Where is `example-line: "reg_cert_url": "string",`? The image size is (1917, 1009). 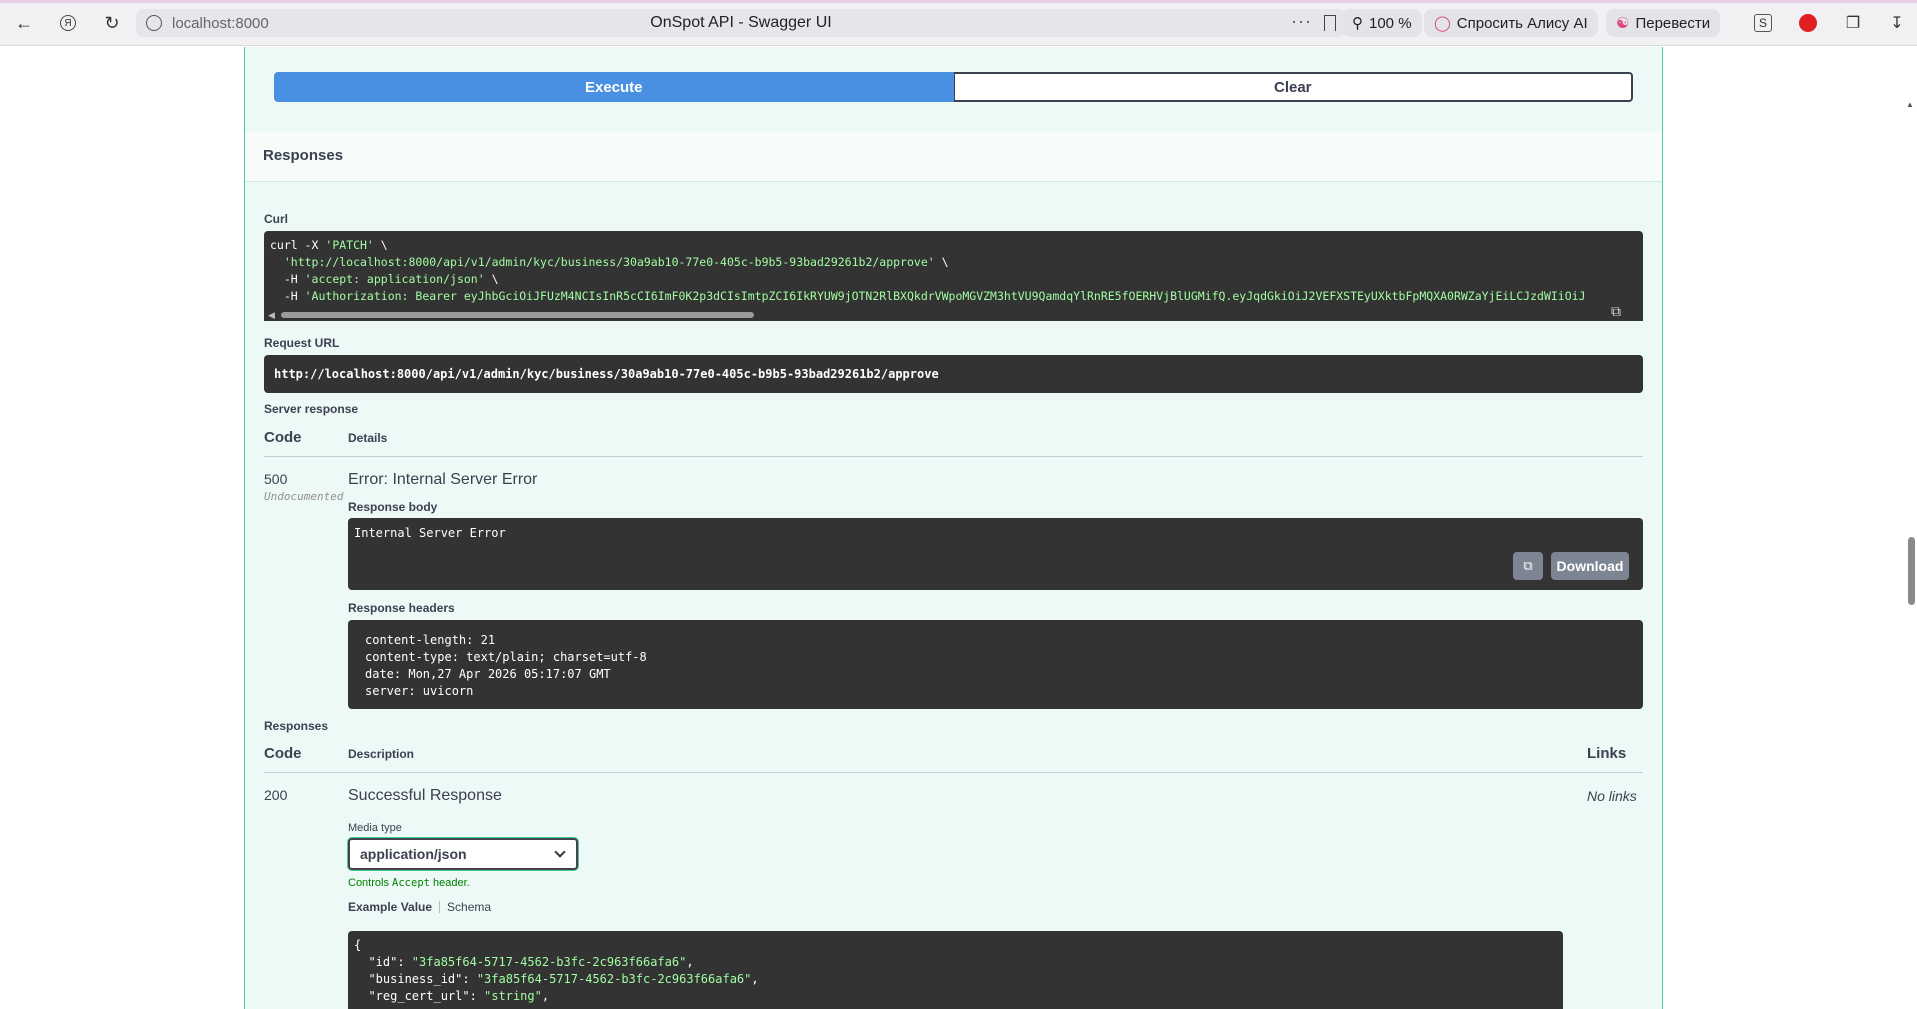
example-line: "reg_cert_url": "string", is located at coordinates (955, 996).